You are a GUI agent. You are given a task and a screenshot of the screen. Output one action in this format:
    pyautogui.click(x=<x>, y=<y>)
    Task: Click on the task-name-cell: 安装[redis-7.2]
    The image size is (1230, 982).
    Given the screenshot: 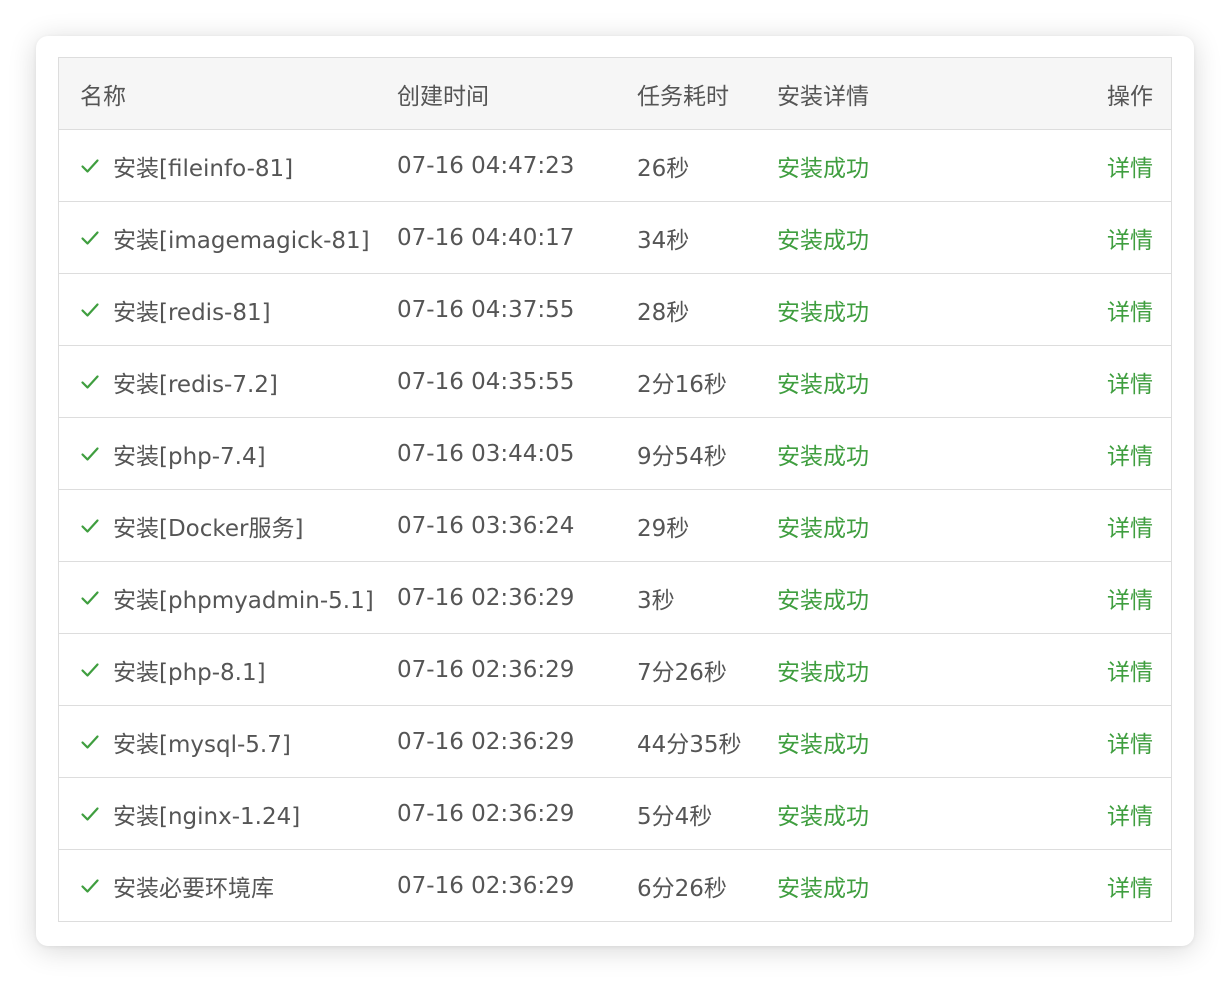 What is the action you would take?
    pyautogui.click(x=228, y=382)
    